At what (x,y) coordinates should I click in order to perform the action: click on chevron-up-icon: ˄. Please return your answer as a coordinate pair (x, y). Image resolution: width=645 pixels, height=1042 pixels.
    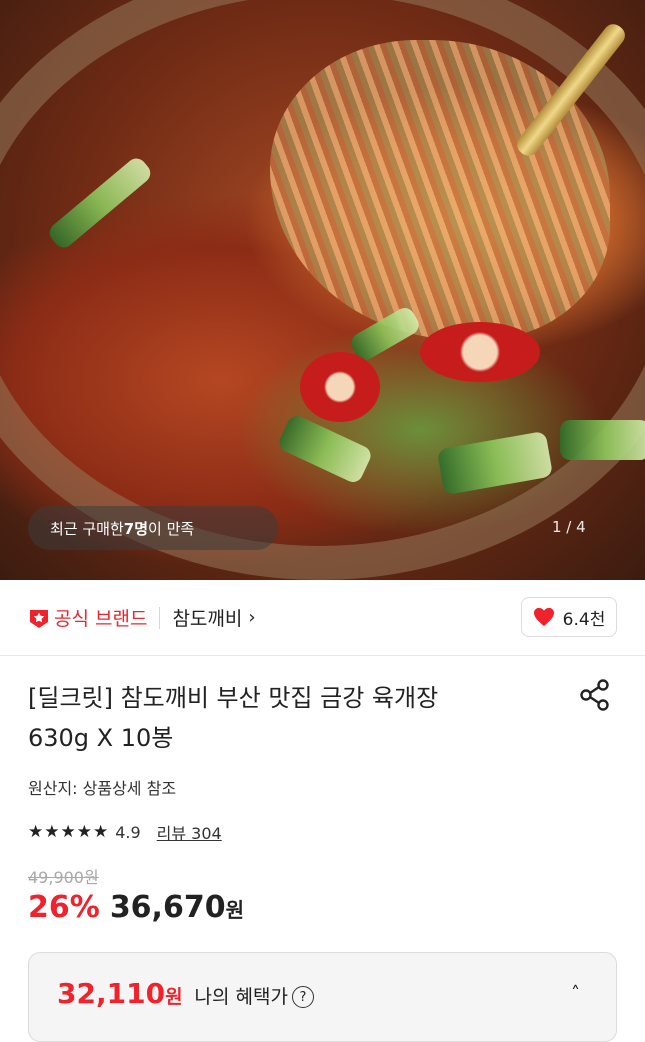
    Looking at the image, I should click on (575, 993).